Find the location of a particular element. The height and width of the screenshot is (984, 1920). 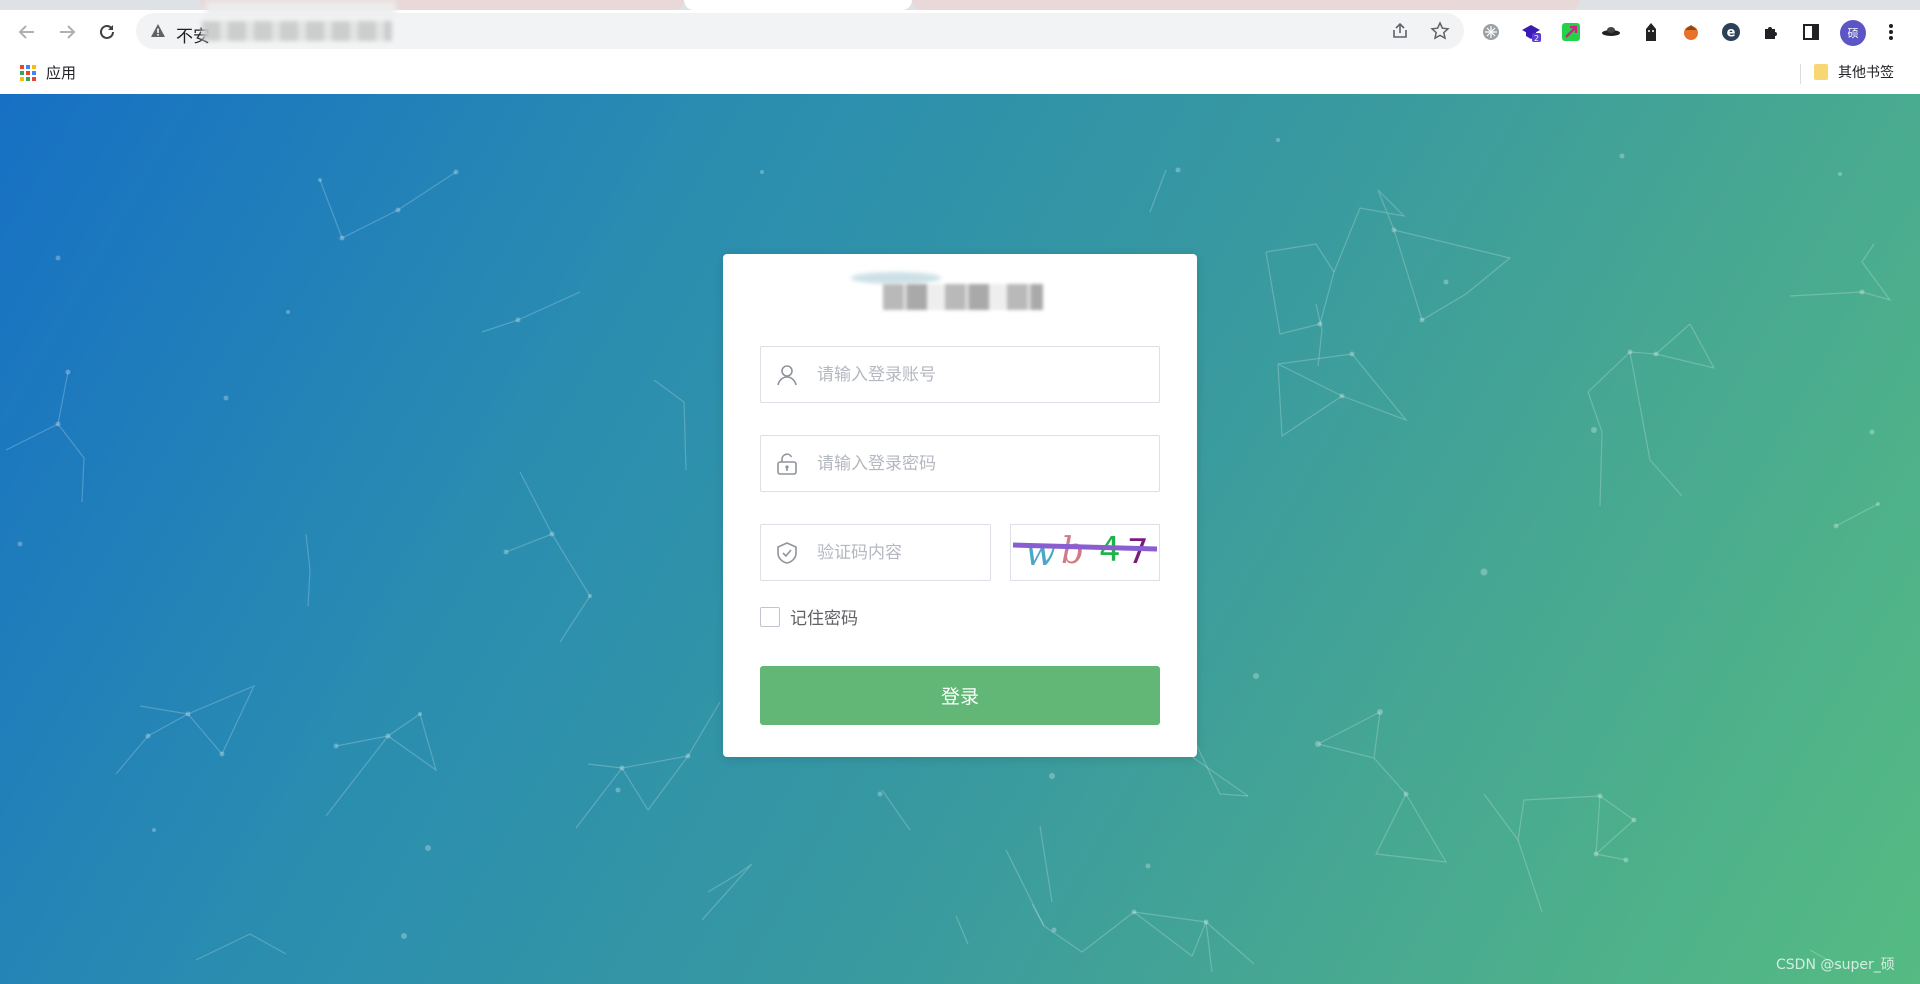

address-bar: 不安 is located at coordinates (800, 25).